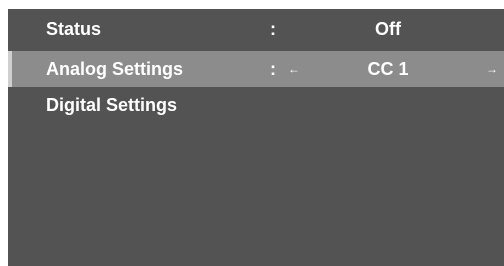 The height and width of the screenshot is (266, 504). What do you see at coordinates (294, 69) in the screenshot?
I see `left-arrow-icon: ←` at bounding box center [294, 69].